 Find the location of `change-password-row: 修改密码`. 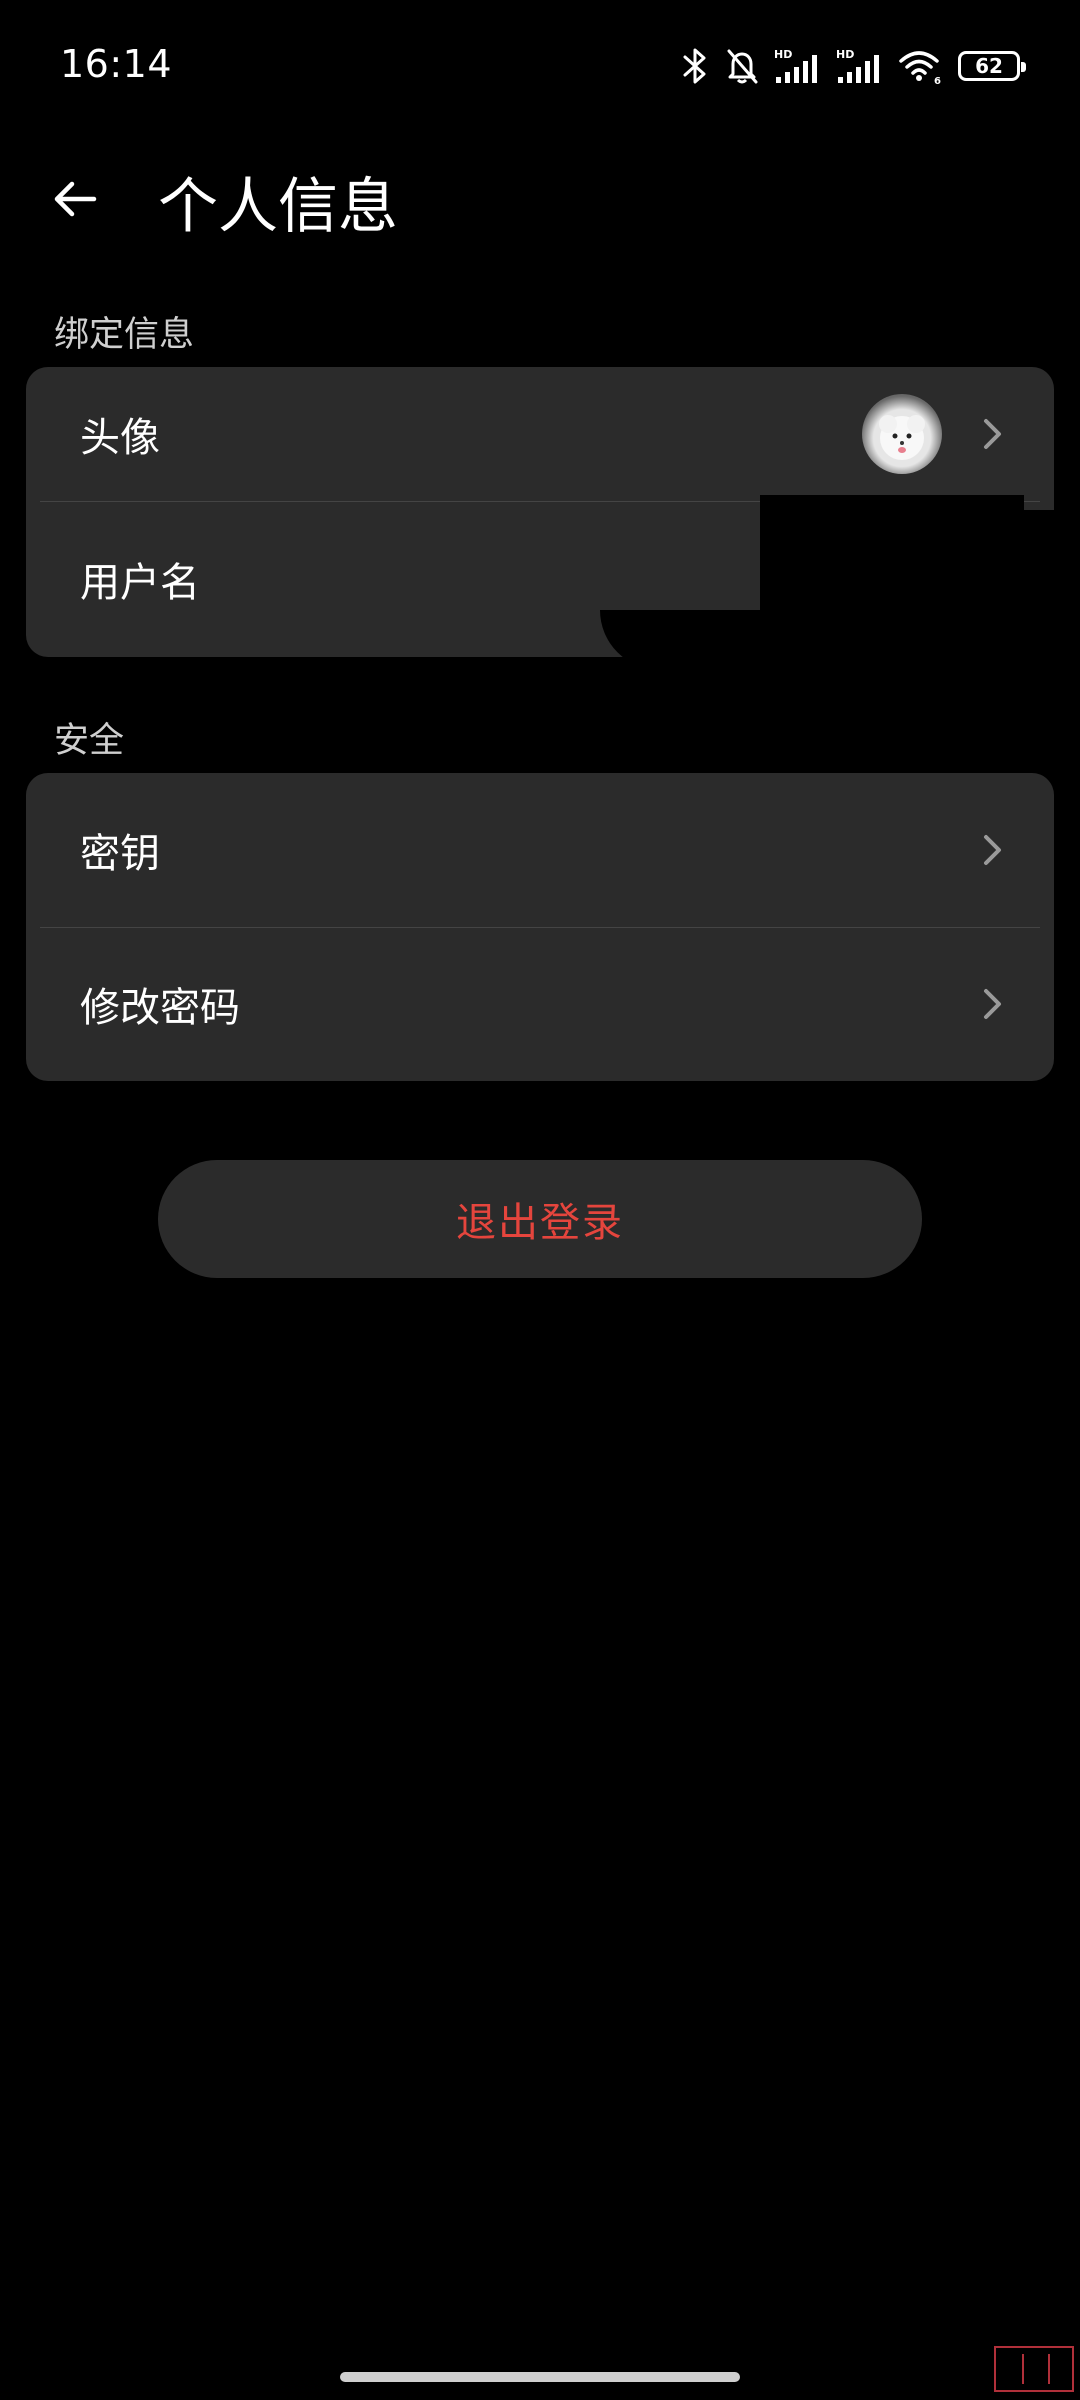

change-password-row: 修改密码 is located at coordinates (540, 1004).